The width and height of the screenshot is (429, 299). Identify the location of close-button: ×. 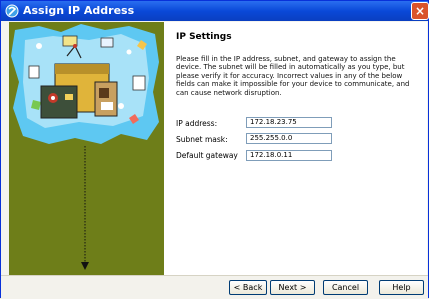
(420, 11).